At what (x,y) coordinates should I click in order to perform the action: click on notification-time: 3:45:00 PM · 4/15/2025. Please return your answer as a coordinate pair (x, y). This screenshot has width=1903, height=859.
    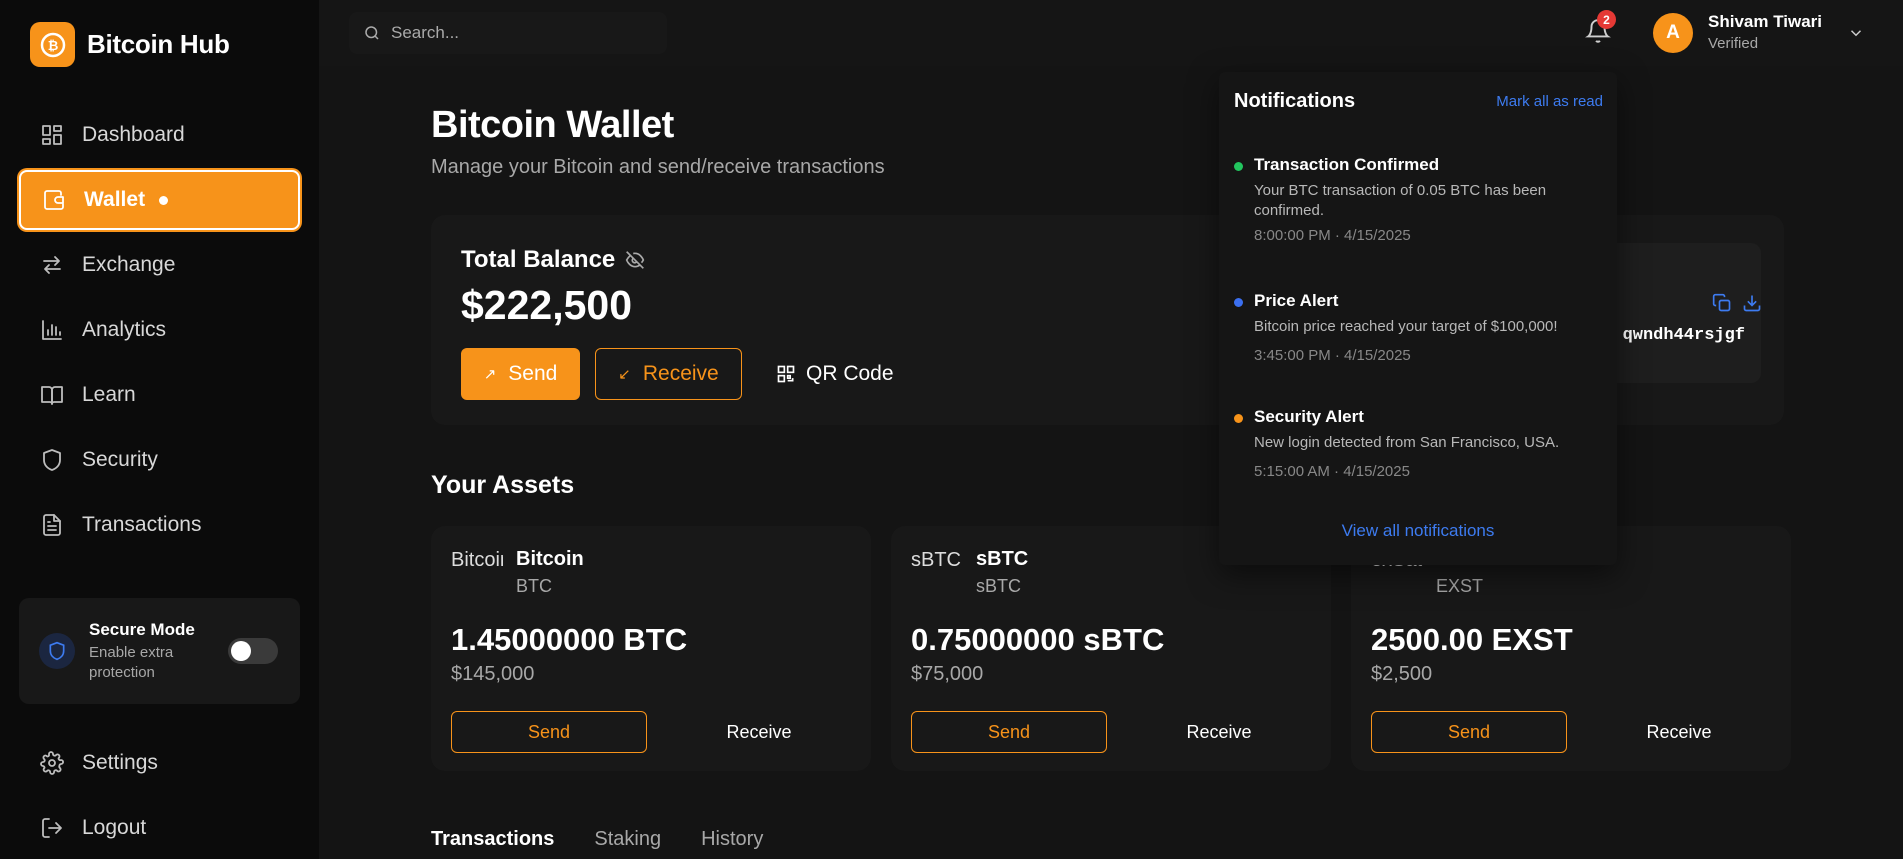
    Looking at the image, I should click on (1332, 355).